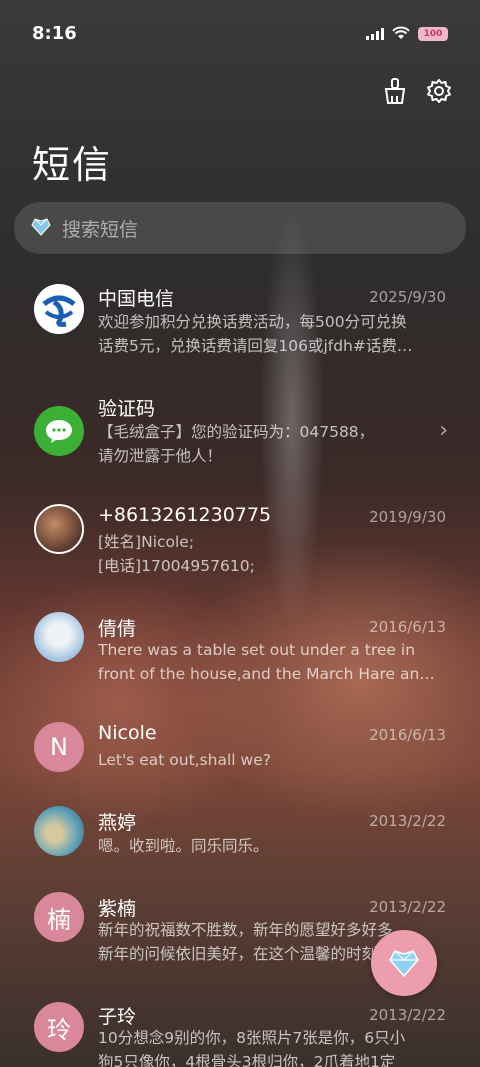  Describe the element at coordinates (117, 909) in the screenshot. I see `contact-name: 紫楠` at that location.